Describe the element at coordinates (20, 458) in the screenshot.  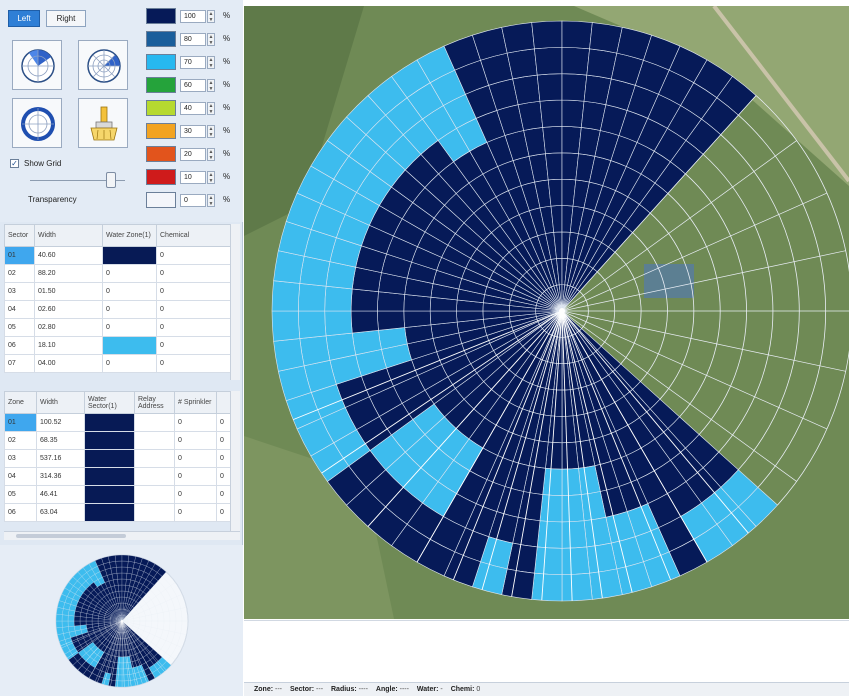
I see `table-cell: 03` at that location.